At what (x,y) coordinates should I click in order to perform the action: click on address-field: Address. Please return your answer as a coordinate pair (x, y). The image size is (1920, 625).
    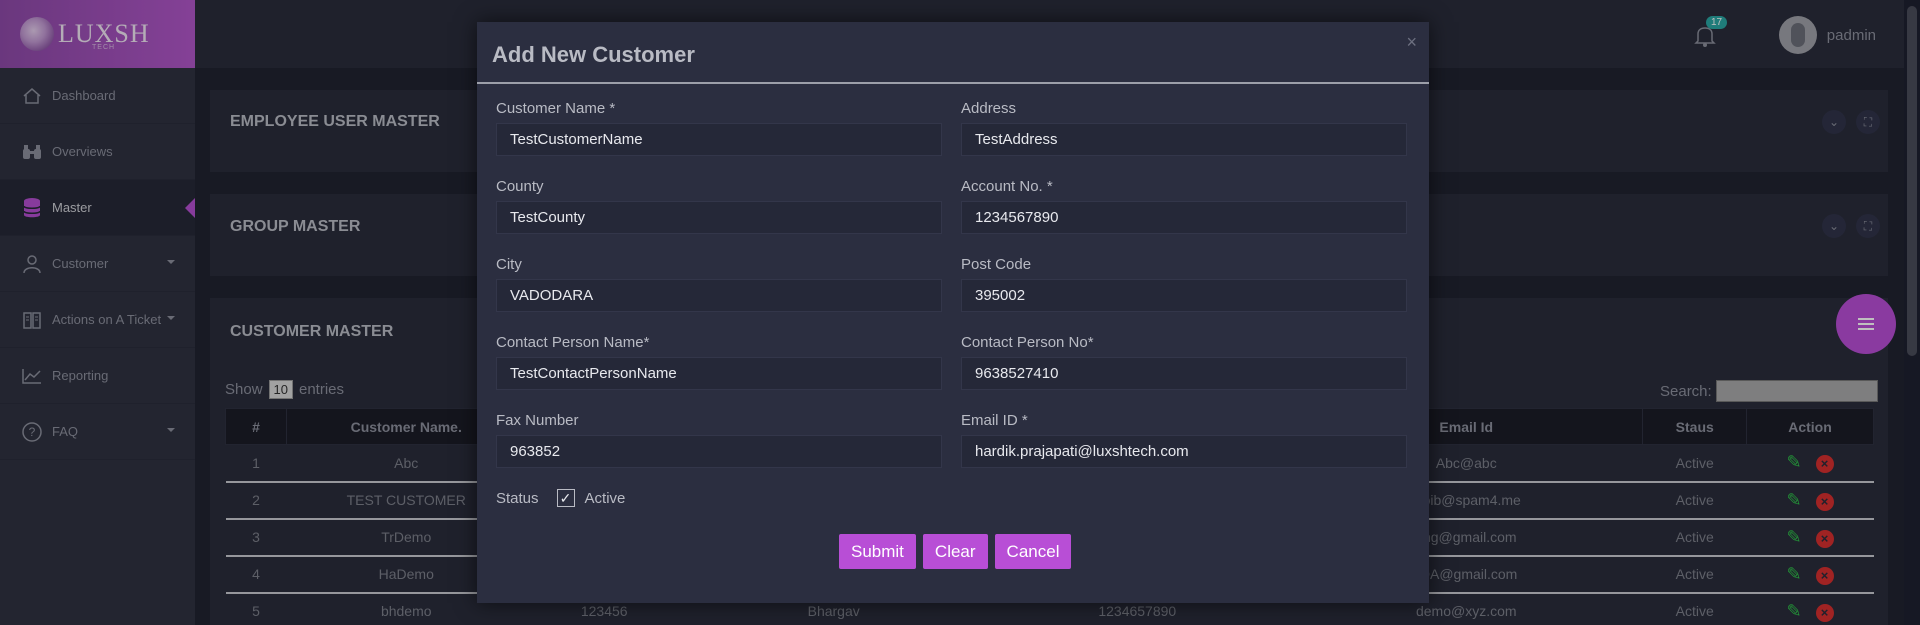
    Looking at the image, I should click on (1184, 128).